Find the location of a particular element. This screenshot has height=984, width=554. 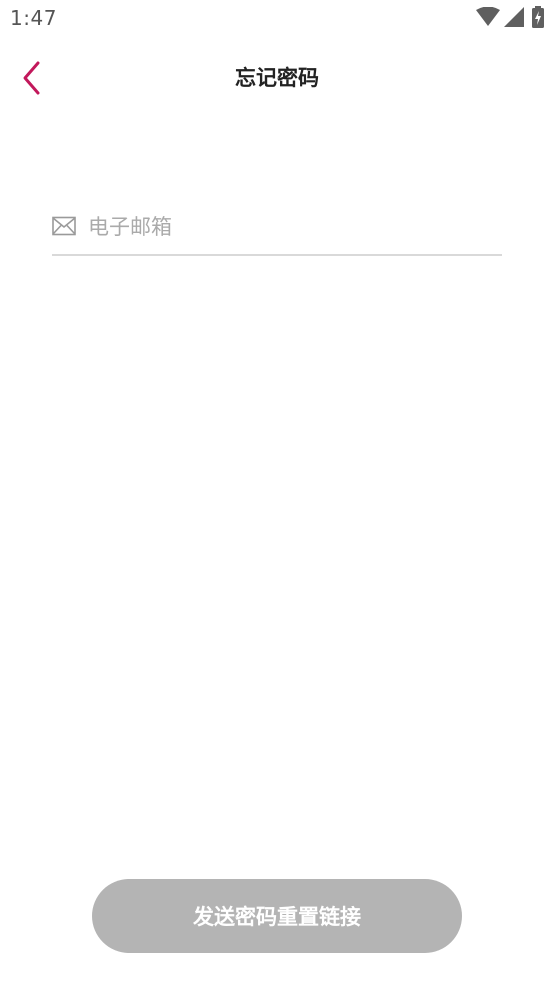

wifi-icon is located at coordinates (488, 16).